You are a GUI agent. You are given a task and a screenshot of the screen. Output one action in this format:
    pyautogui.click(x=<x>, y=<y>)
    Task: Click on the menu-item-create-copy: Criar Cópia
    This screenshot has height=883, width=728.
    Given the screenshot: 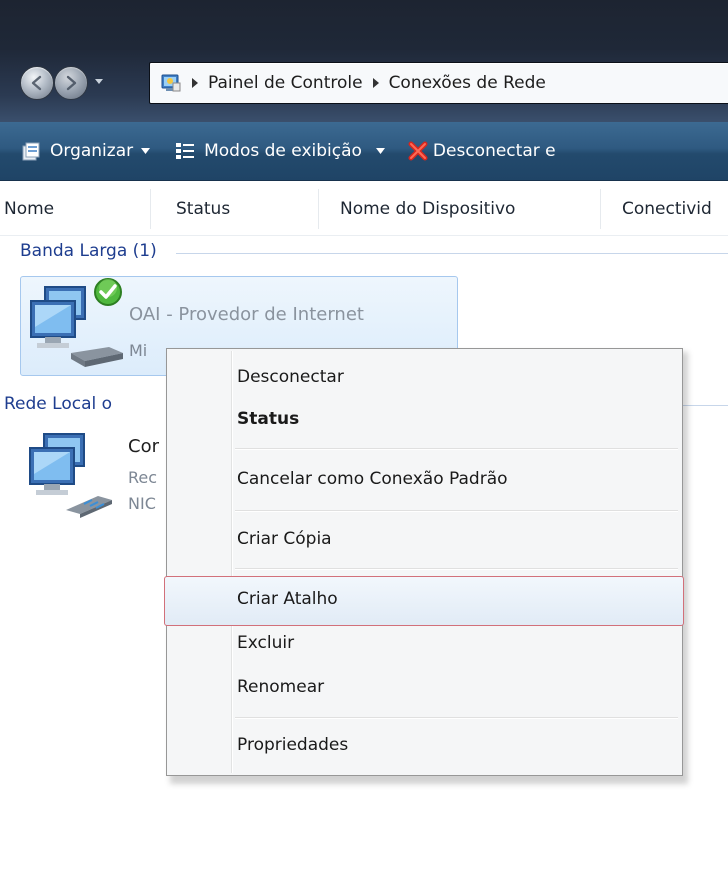 What is the action you would take?
    pyautogui.click(x=284, y=539)
    